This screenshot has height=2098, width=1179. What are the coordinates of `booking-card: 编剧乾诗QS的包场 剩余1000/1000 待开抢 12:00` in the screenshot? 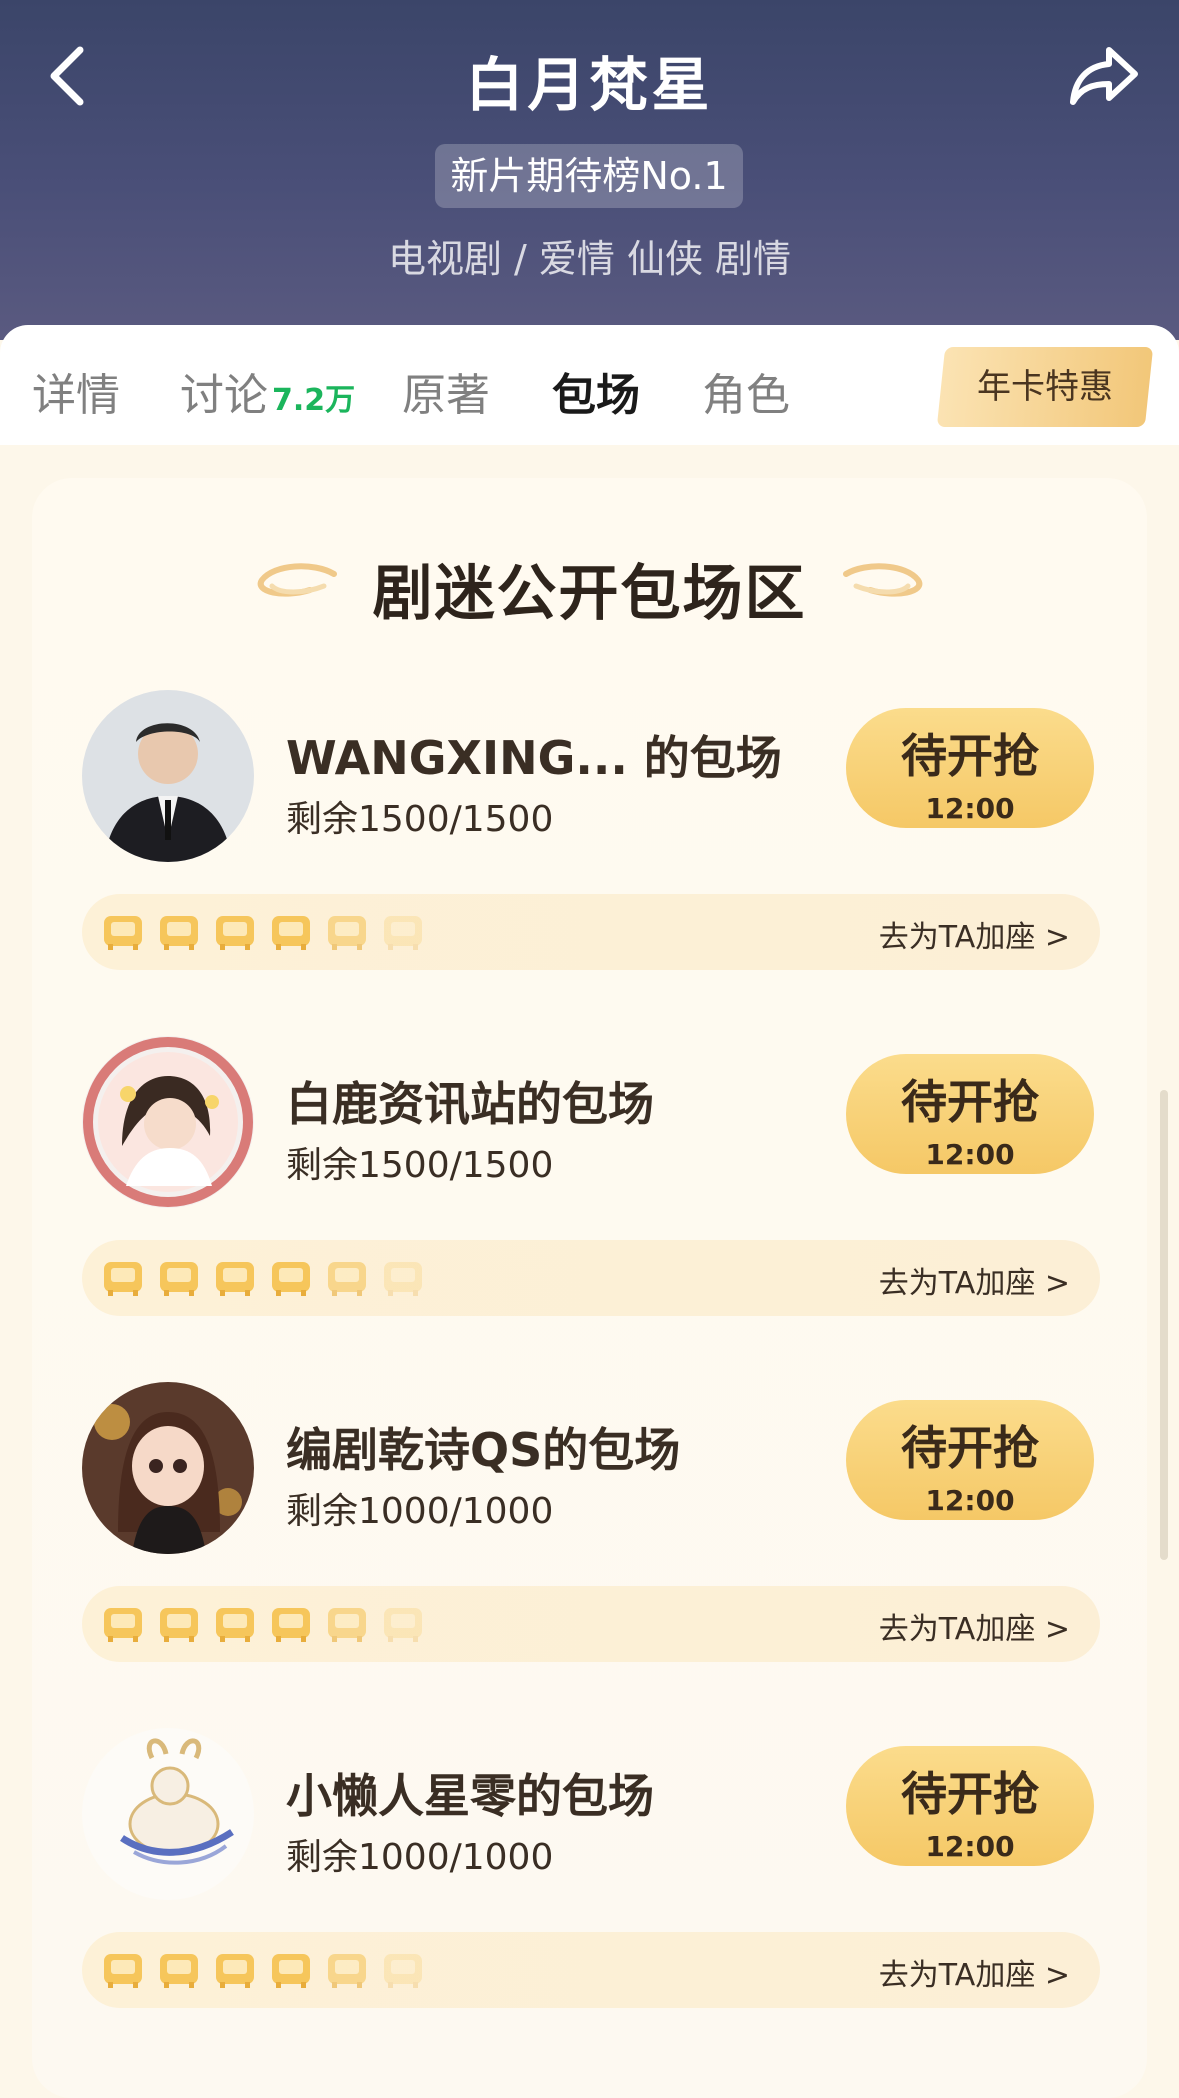 It's located at (589, 1464).